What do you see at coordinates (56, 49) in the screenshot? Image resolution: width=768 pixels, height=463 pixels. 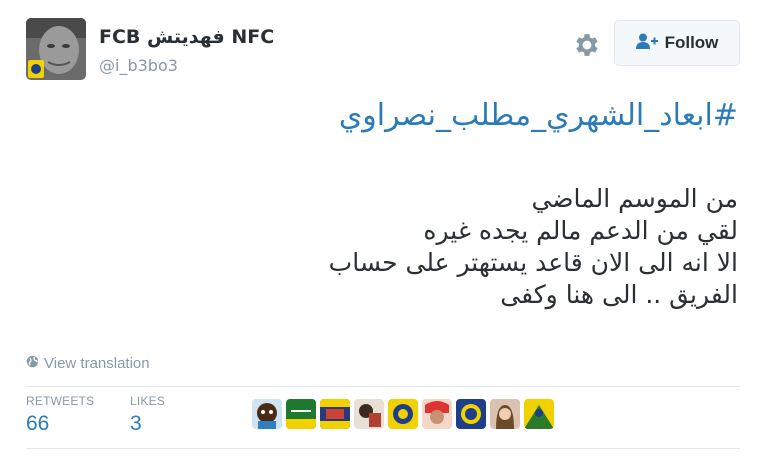 I see `user-avatar` at bounding box center [56, 49].